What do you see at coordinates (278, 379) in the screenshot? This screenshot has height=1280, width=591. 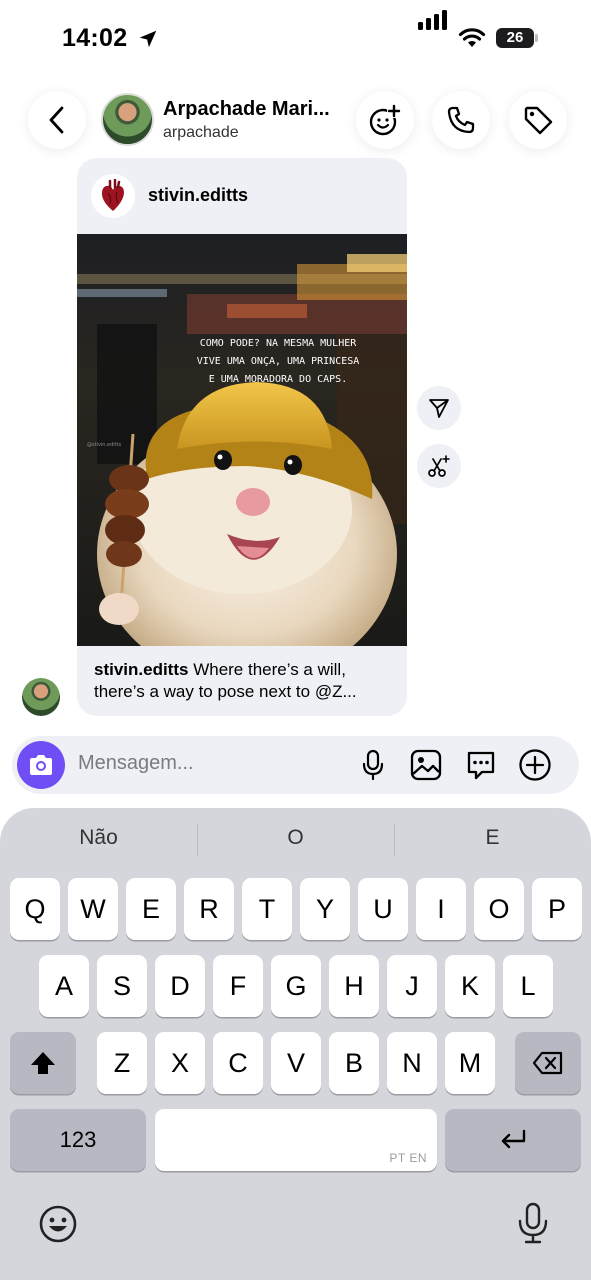 I see `overlay-line-3: E UMA MORADORA DO CAPS.` at bounding box center [278, 379].